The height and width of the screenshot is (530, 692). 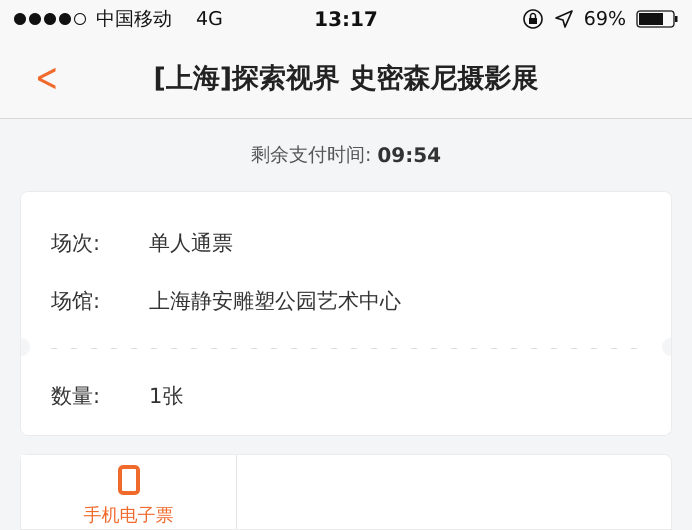 I want to click on signal-icon, so click(x=50, y=19).